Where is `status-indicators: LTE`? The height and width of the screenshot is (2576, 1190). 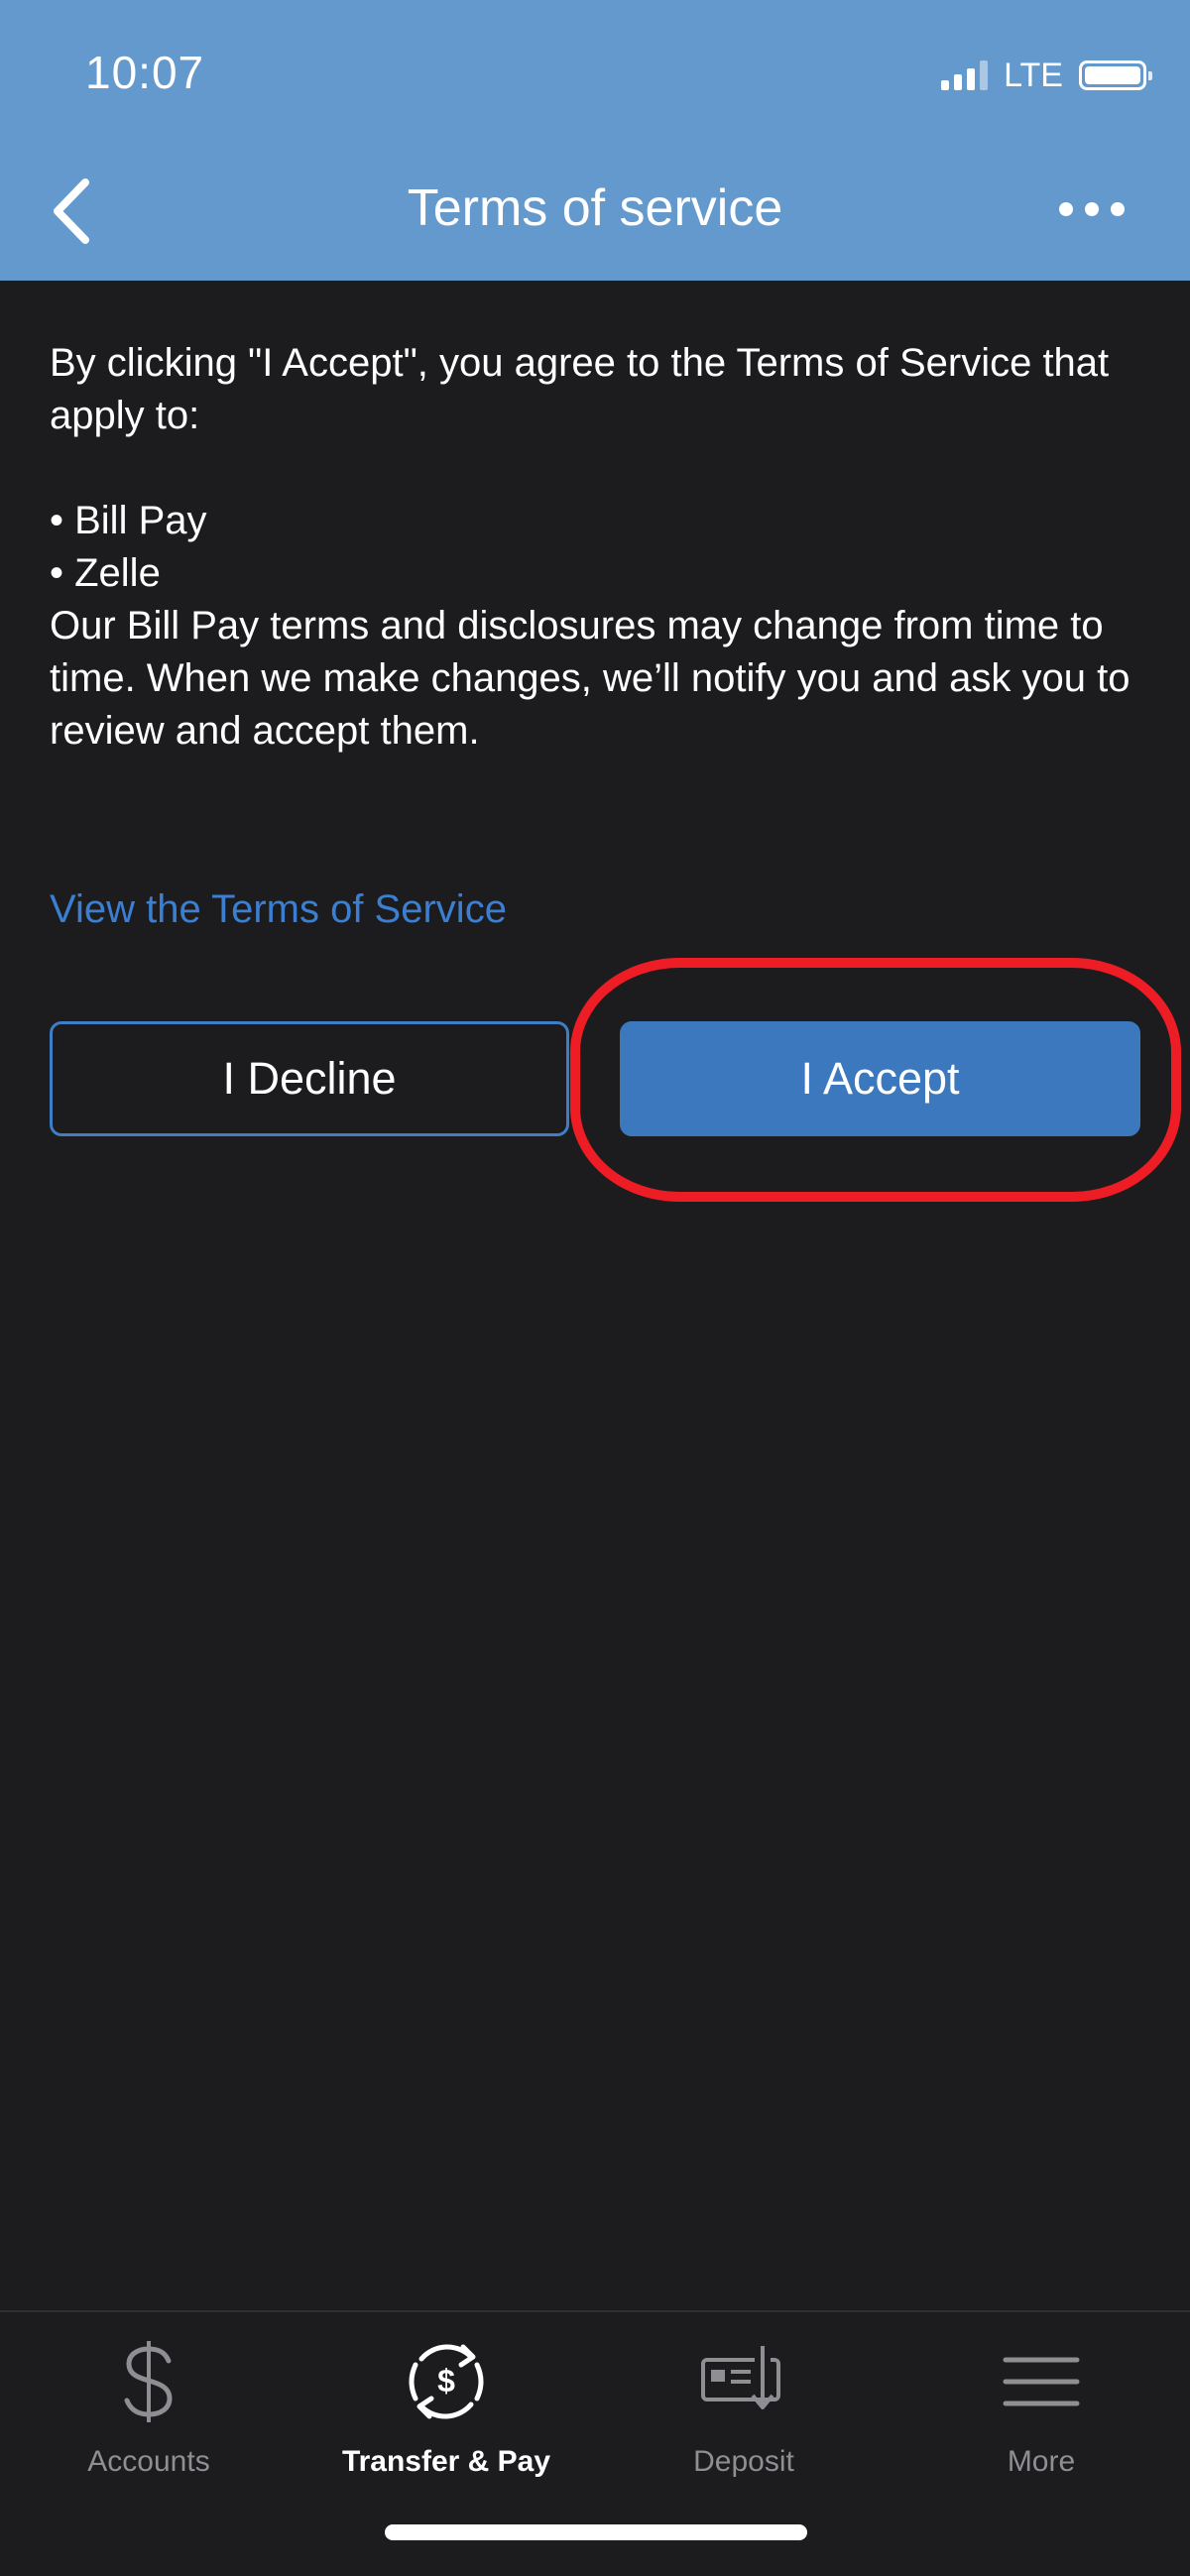
status-indicators: LTE is located at coordinates (1046, 76).